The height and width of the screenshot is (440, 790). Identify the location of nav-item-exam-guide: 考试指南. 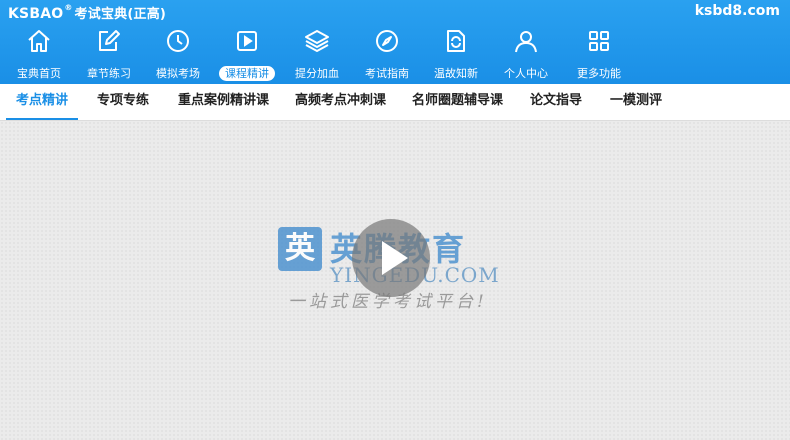
(387, 55).